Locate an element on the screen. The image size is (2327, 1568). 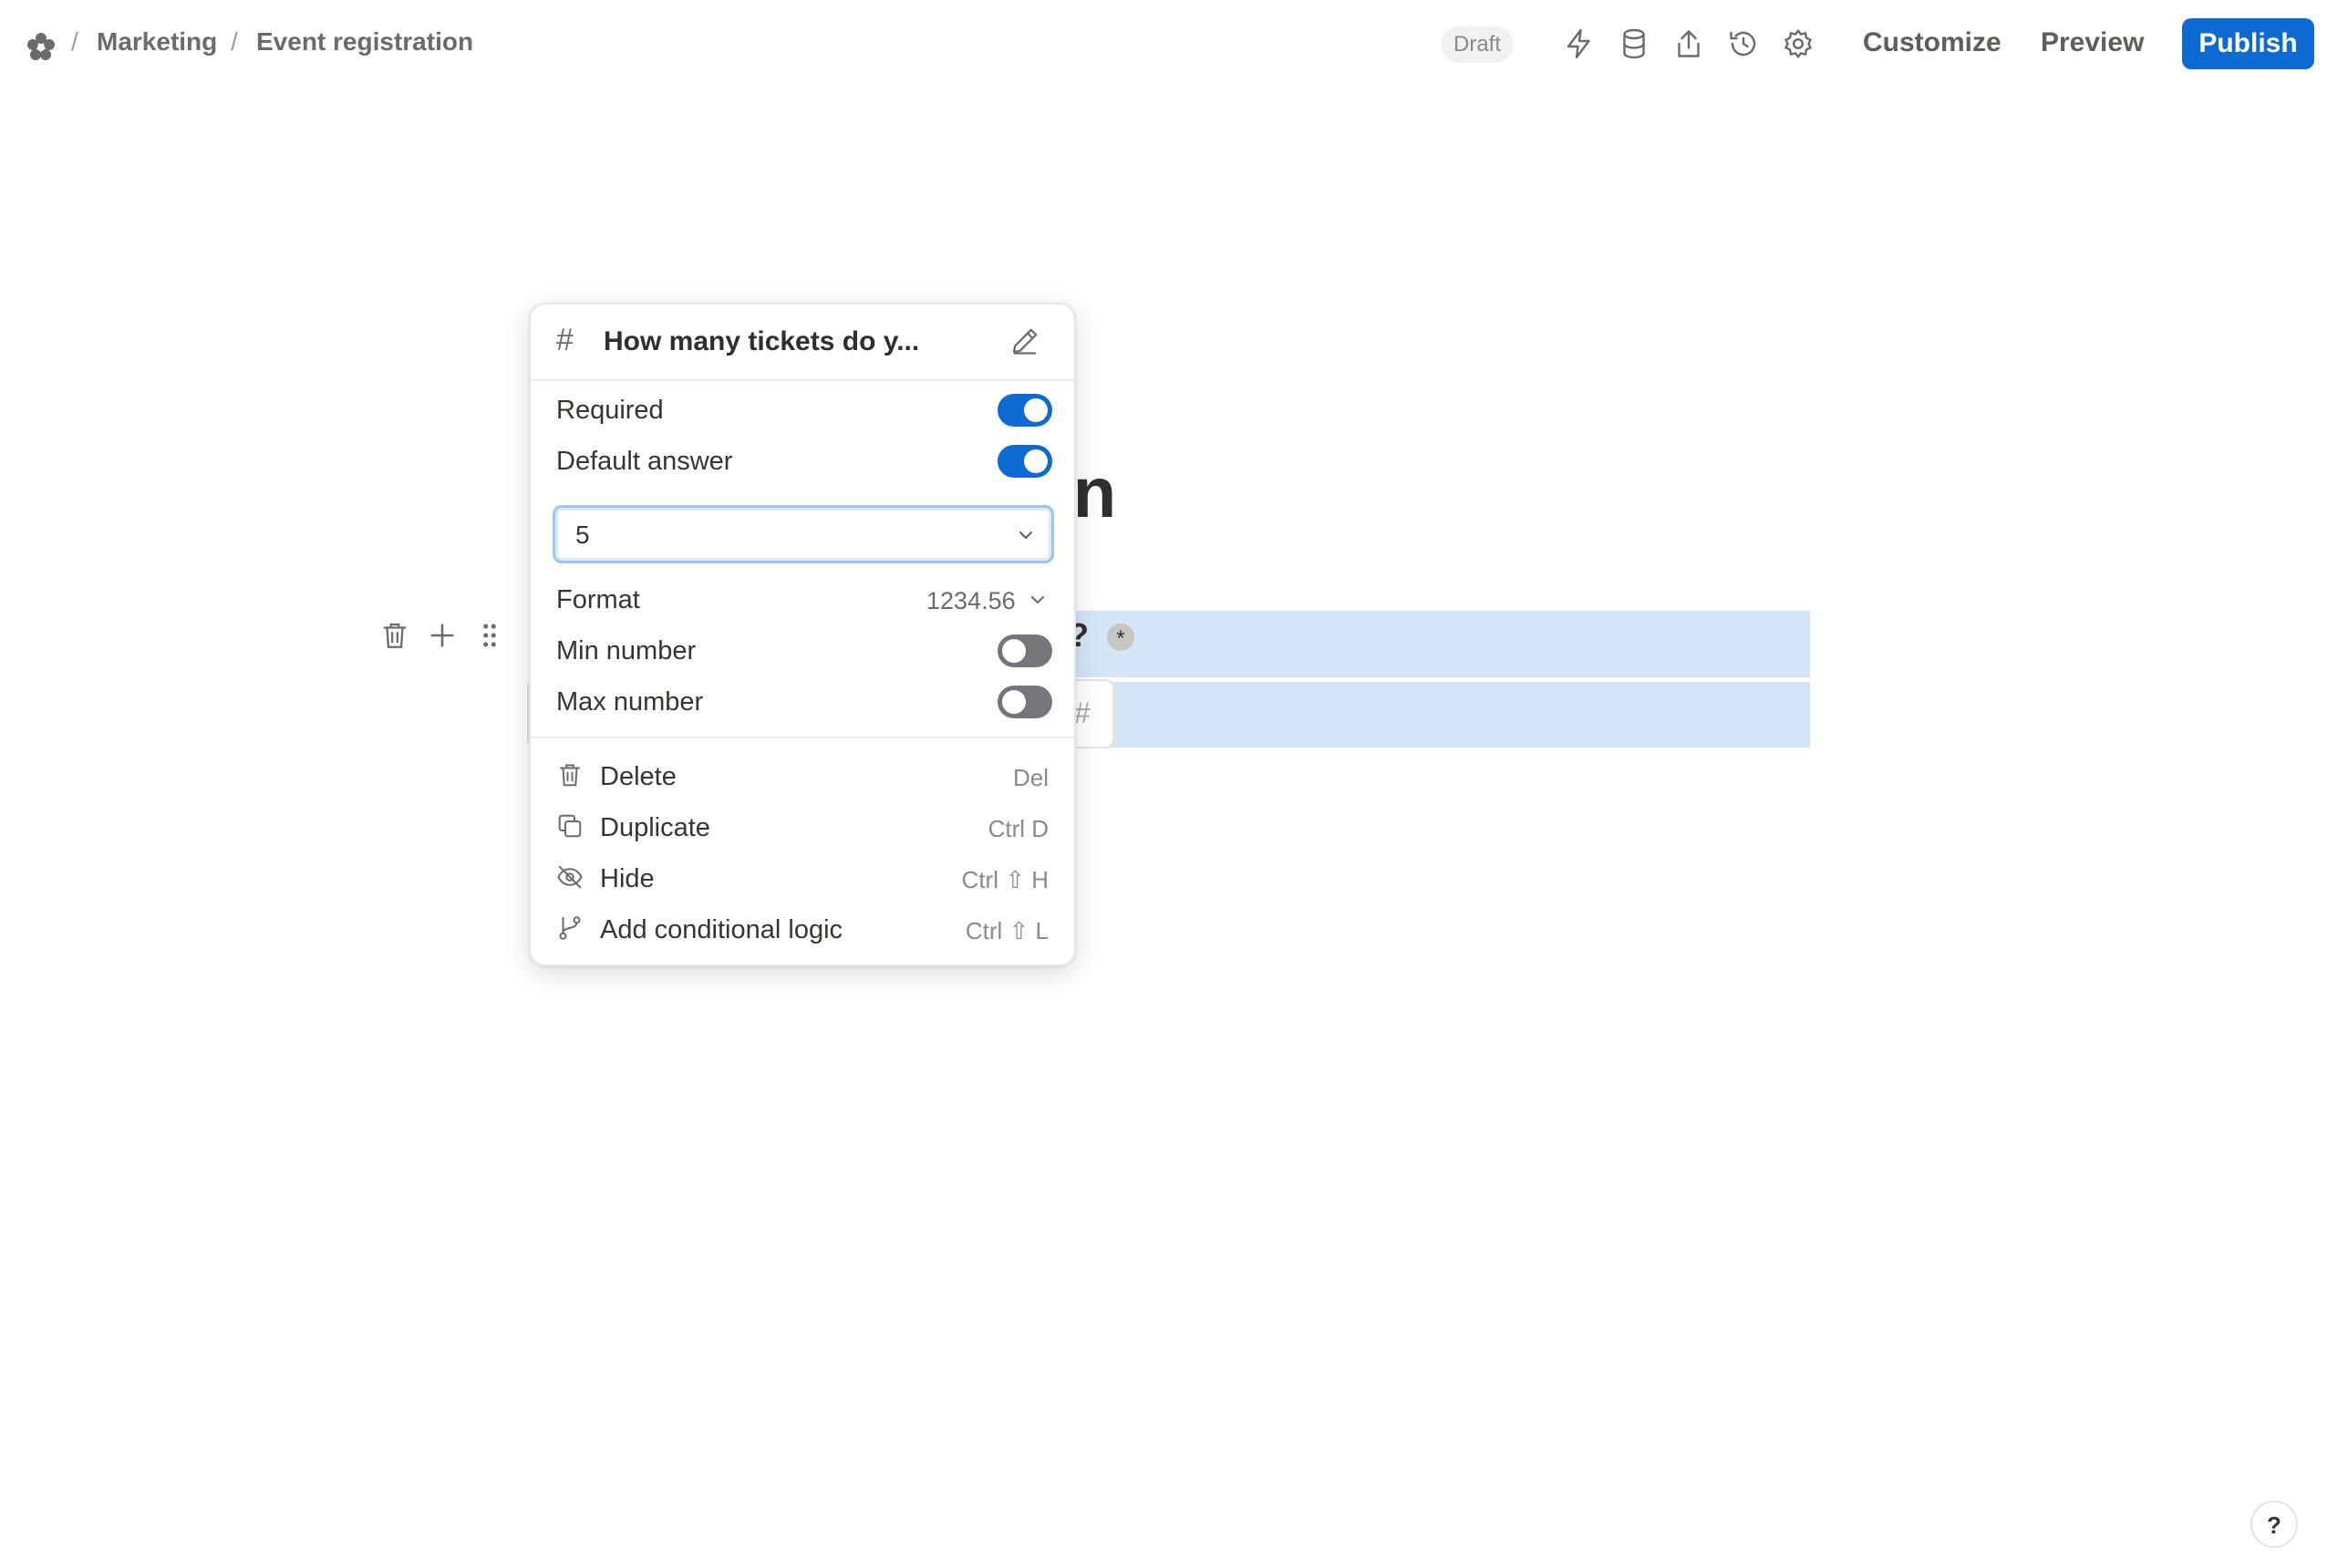
delete-shortcut: Del is located at coordinates (1030, 777).